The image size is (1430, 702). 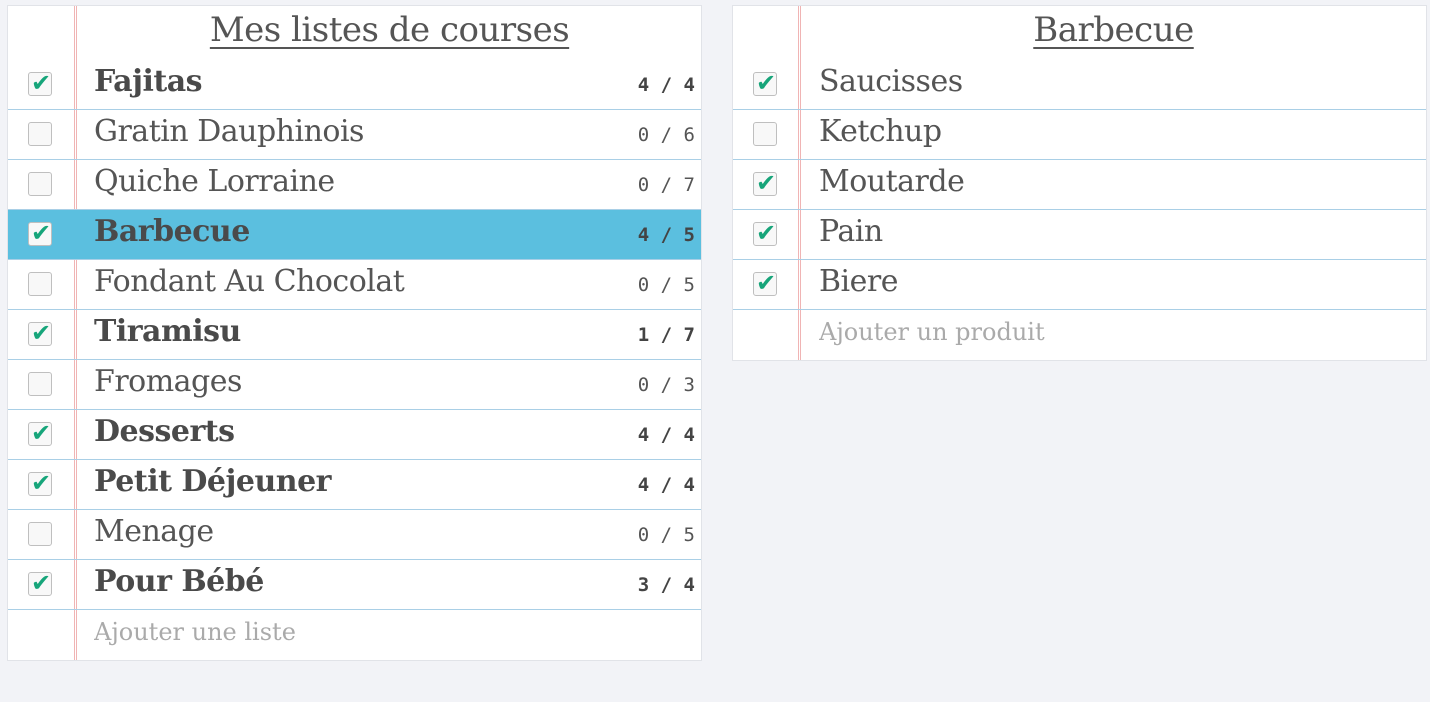 What do you see at coordinates (344, 632) in the screenshot?
I see `add-list-input` at bounding box center [344, 632].